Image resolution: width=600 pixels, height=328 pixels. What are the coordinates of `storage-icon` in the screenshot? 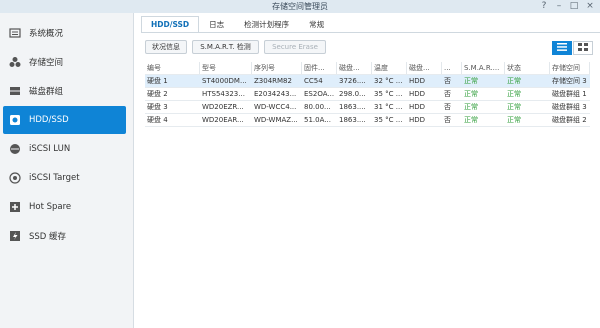 It's located at (15, 62).